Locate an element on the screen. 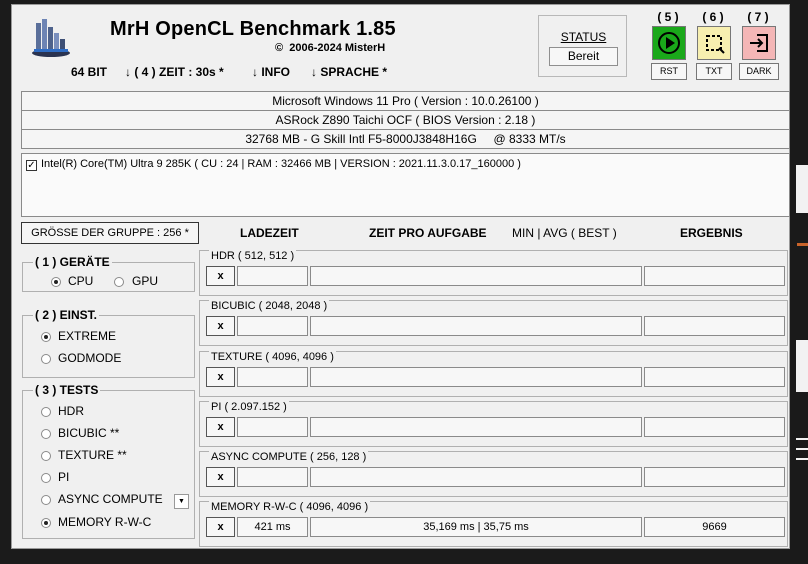  column-result: ERGEBNIS is located at coordinates (711, 233).